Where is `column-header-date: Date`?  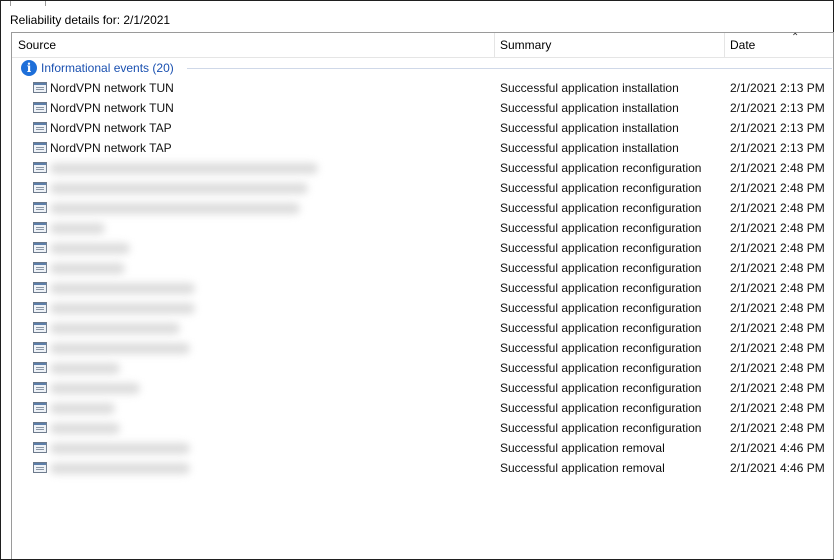 column-header-date: Date is located at coordinates (778, 45).